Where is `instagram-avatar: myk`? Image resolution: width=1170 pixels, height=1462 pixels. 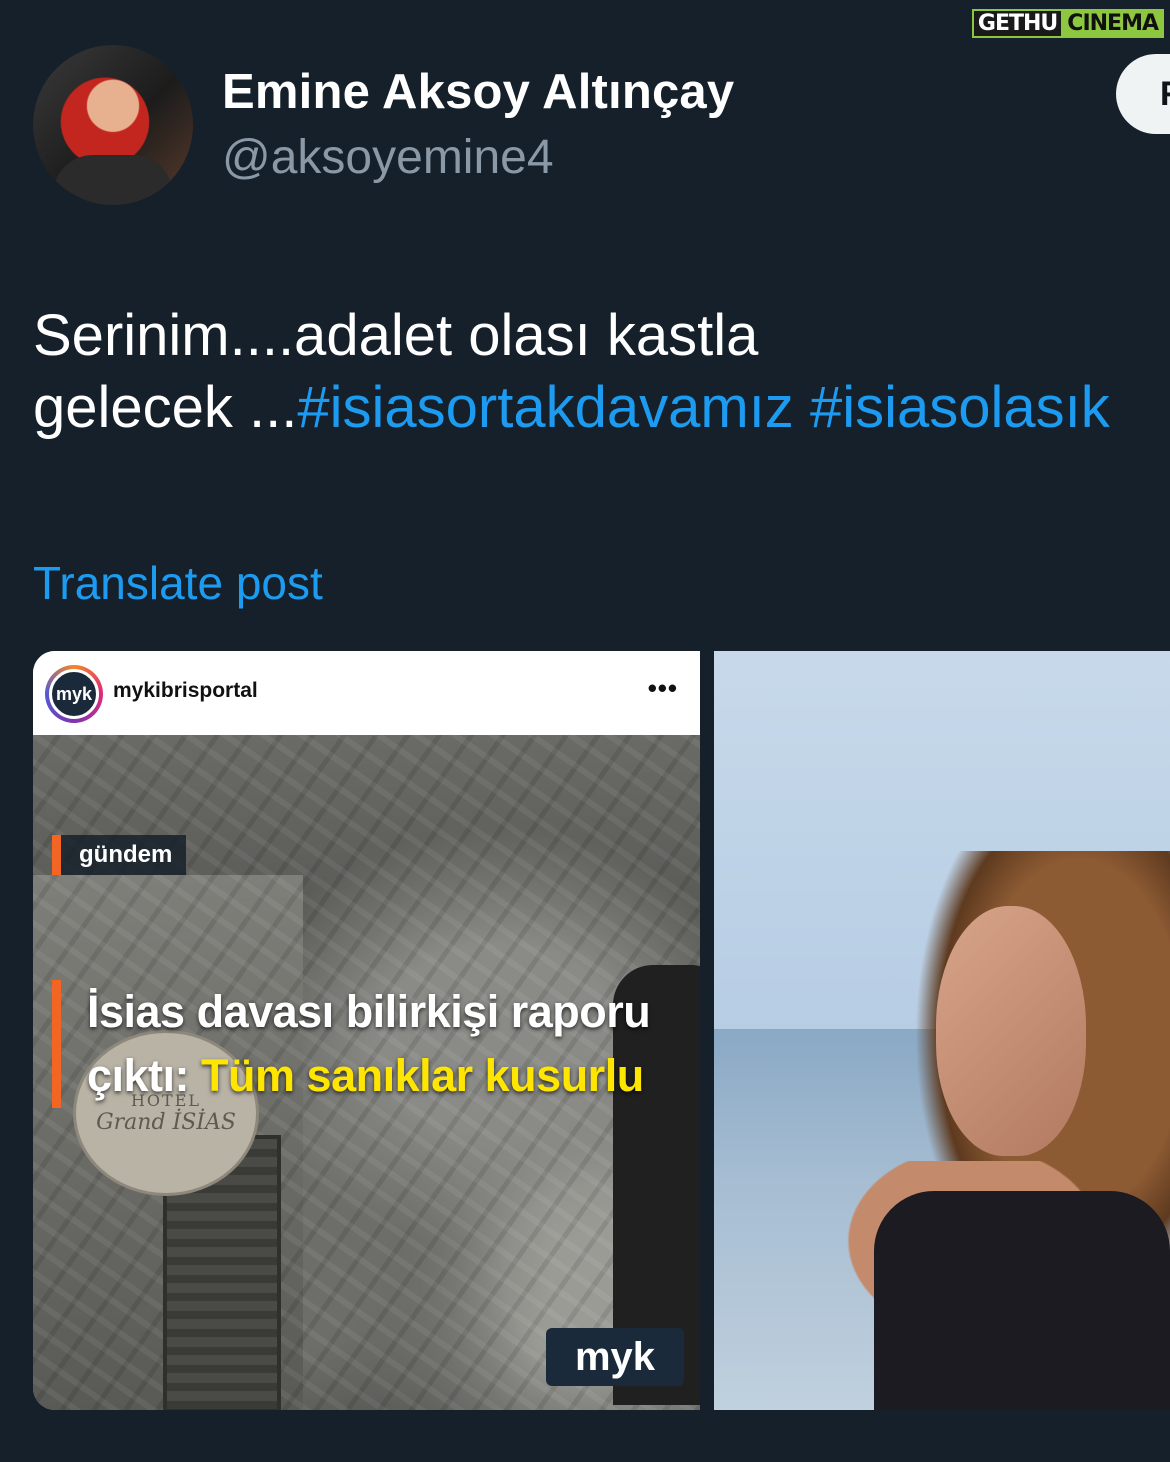
instagram-avatar: myk is located at coordinates (74, 694).